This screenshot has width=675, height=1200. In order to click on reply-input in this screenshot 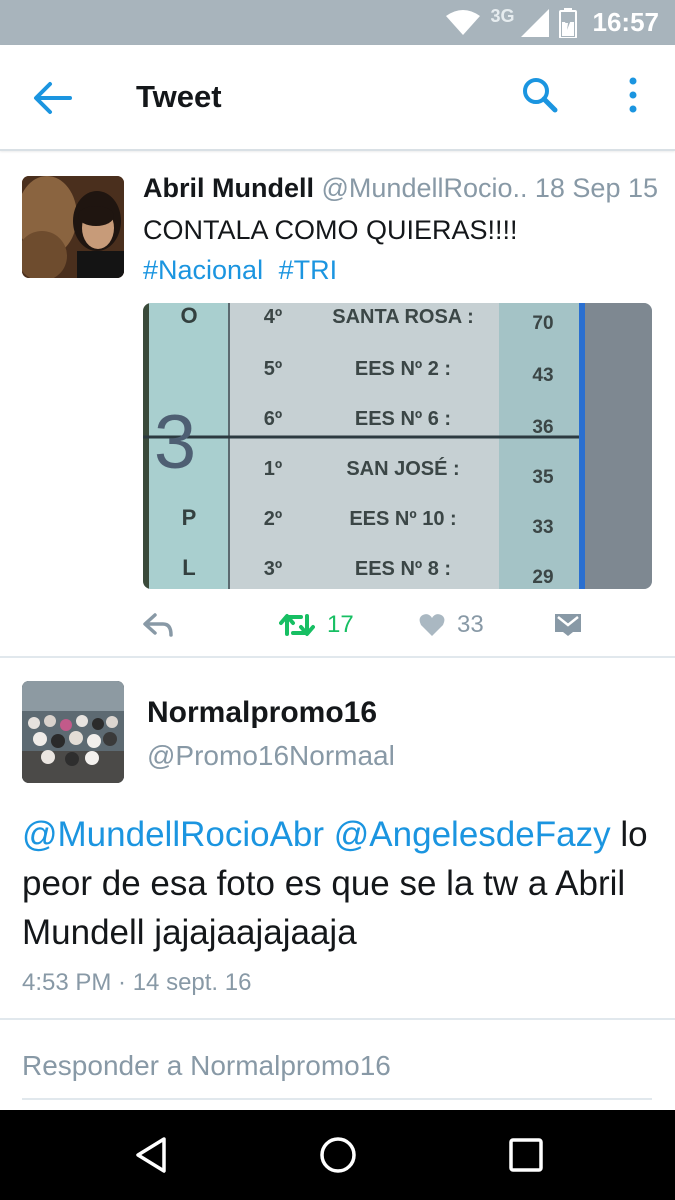, I will do `click(337, 1066)`.